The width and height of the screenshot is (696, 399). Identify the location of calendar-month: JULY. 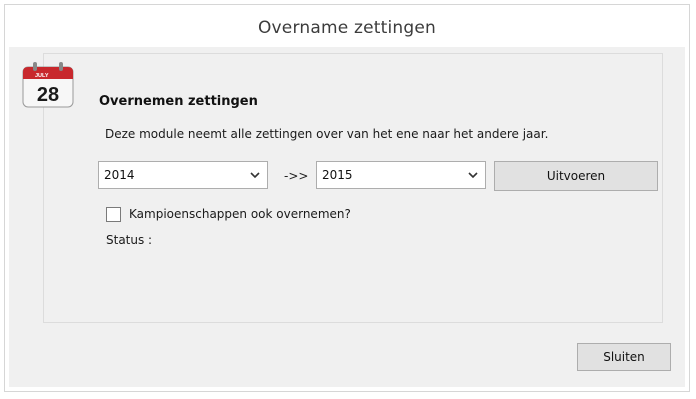
(42, 76).